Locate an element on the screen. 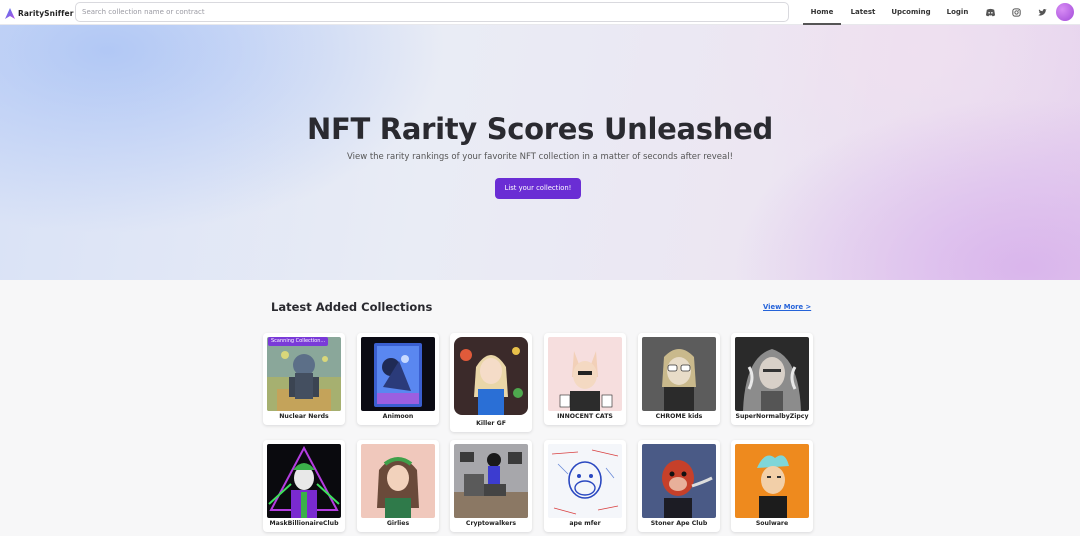  collection-card: CHROME kids is located at coordinates (679, 379).